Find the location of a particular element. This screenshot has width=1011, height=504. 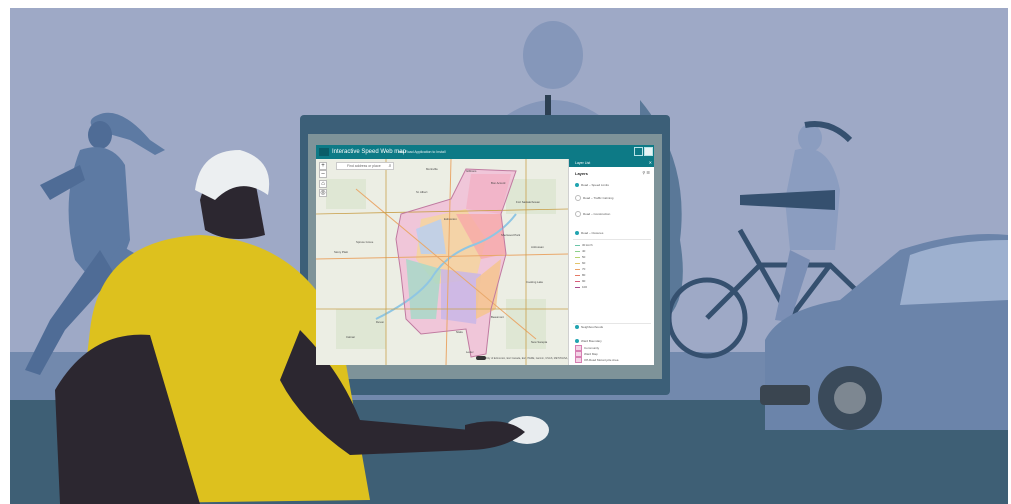

map-label: New Sarepta is located at coordinates (539, 342).